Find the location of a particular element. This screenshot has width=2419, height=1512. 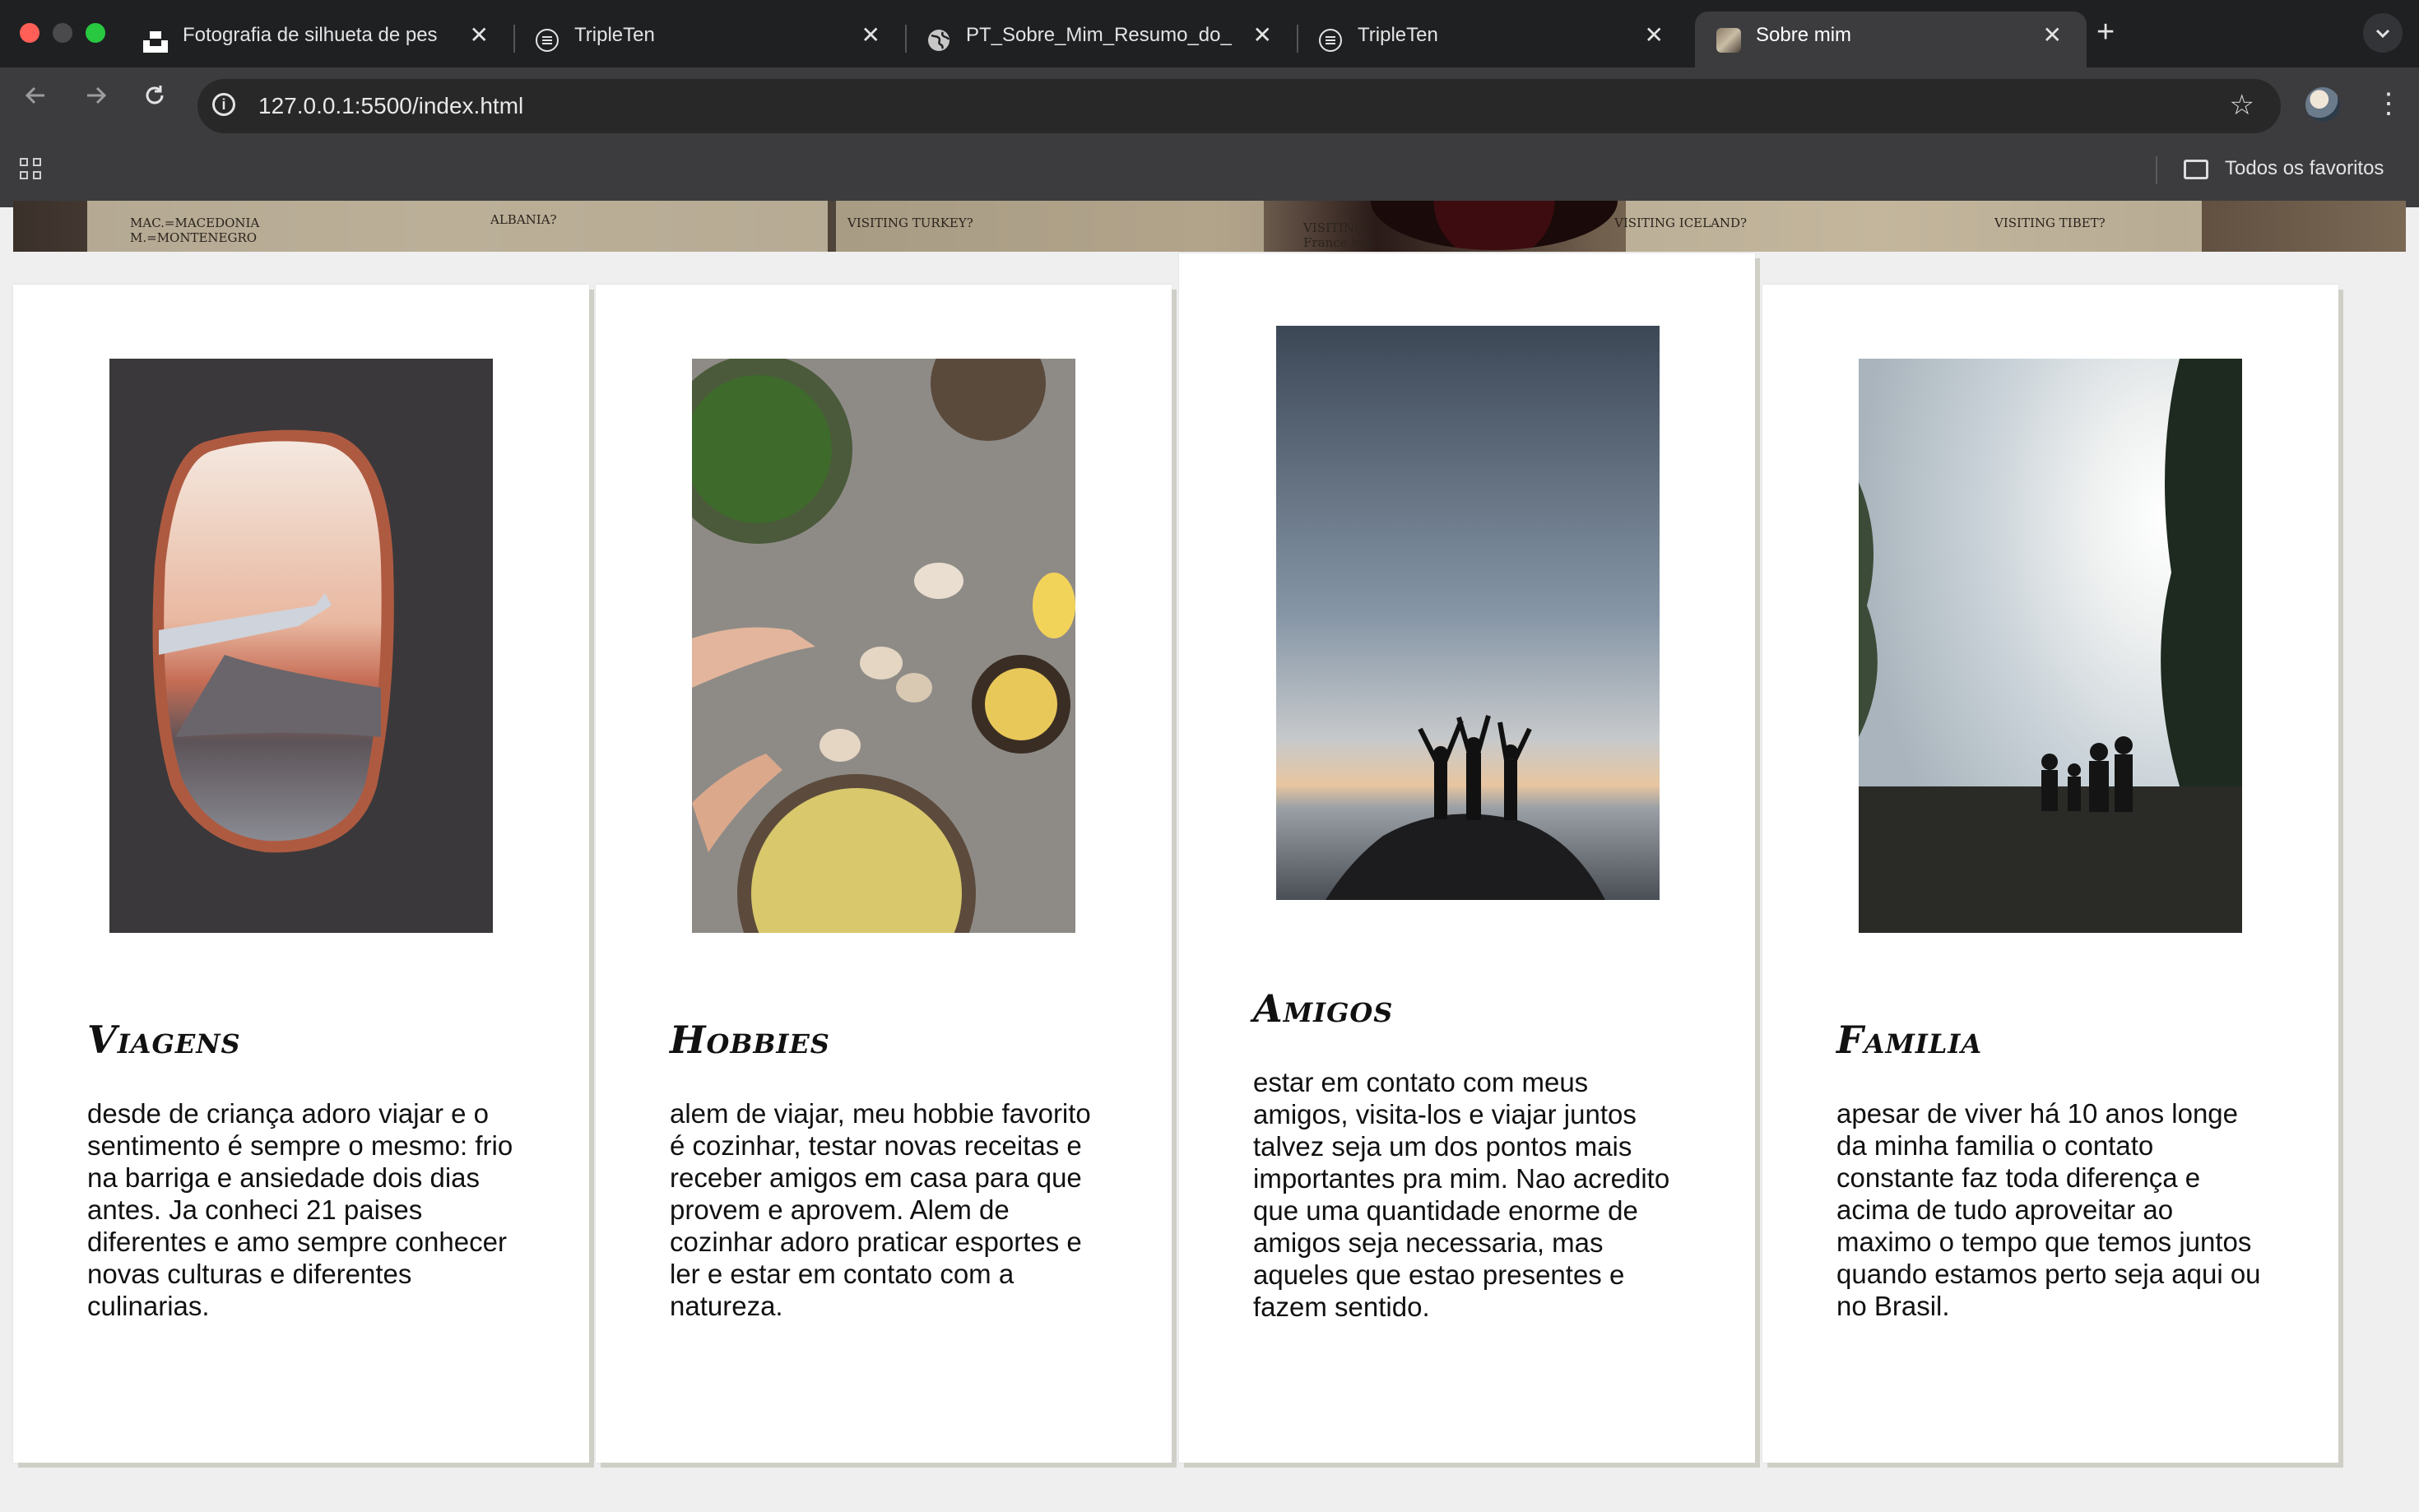

banner-note: VISITING TURKEY? is located at coordinates (910, 223).